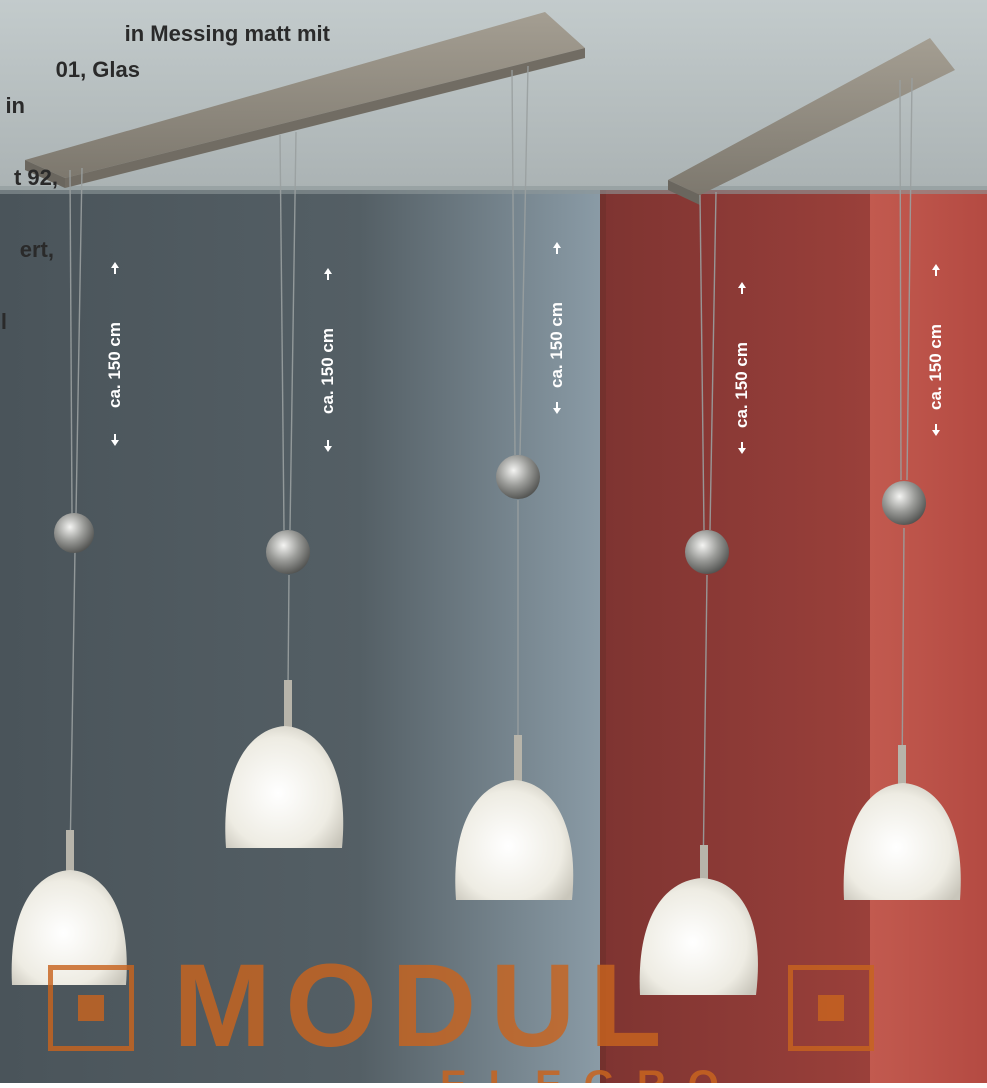  Describe the element at coordinates (424, 1006) in the screenshot. I see `logo-text: MODUL` at that location.